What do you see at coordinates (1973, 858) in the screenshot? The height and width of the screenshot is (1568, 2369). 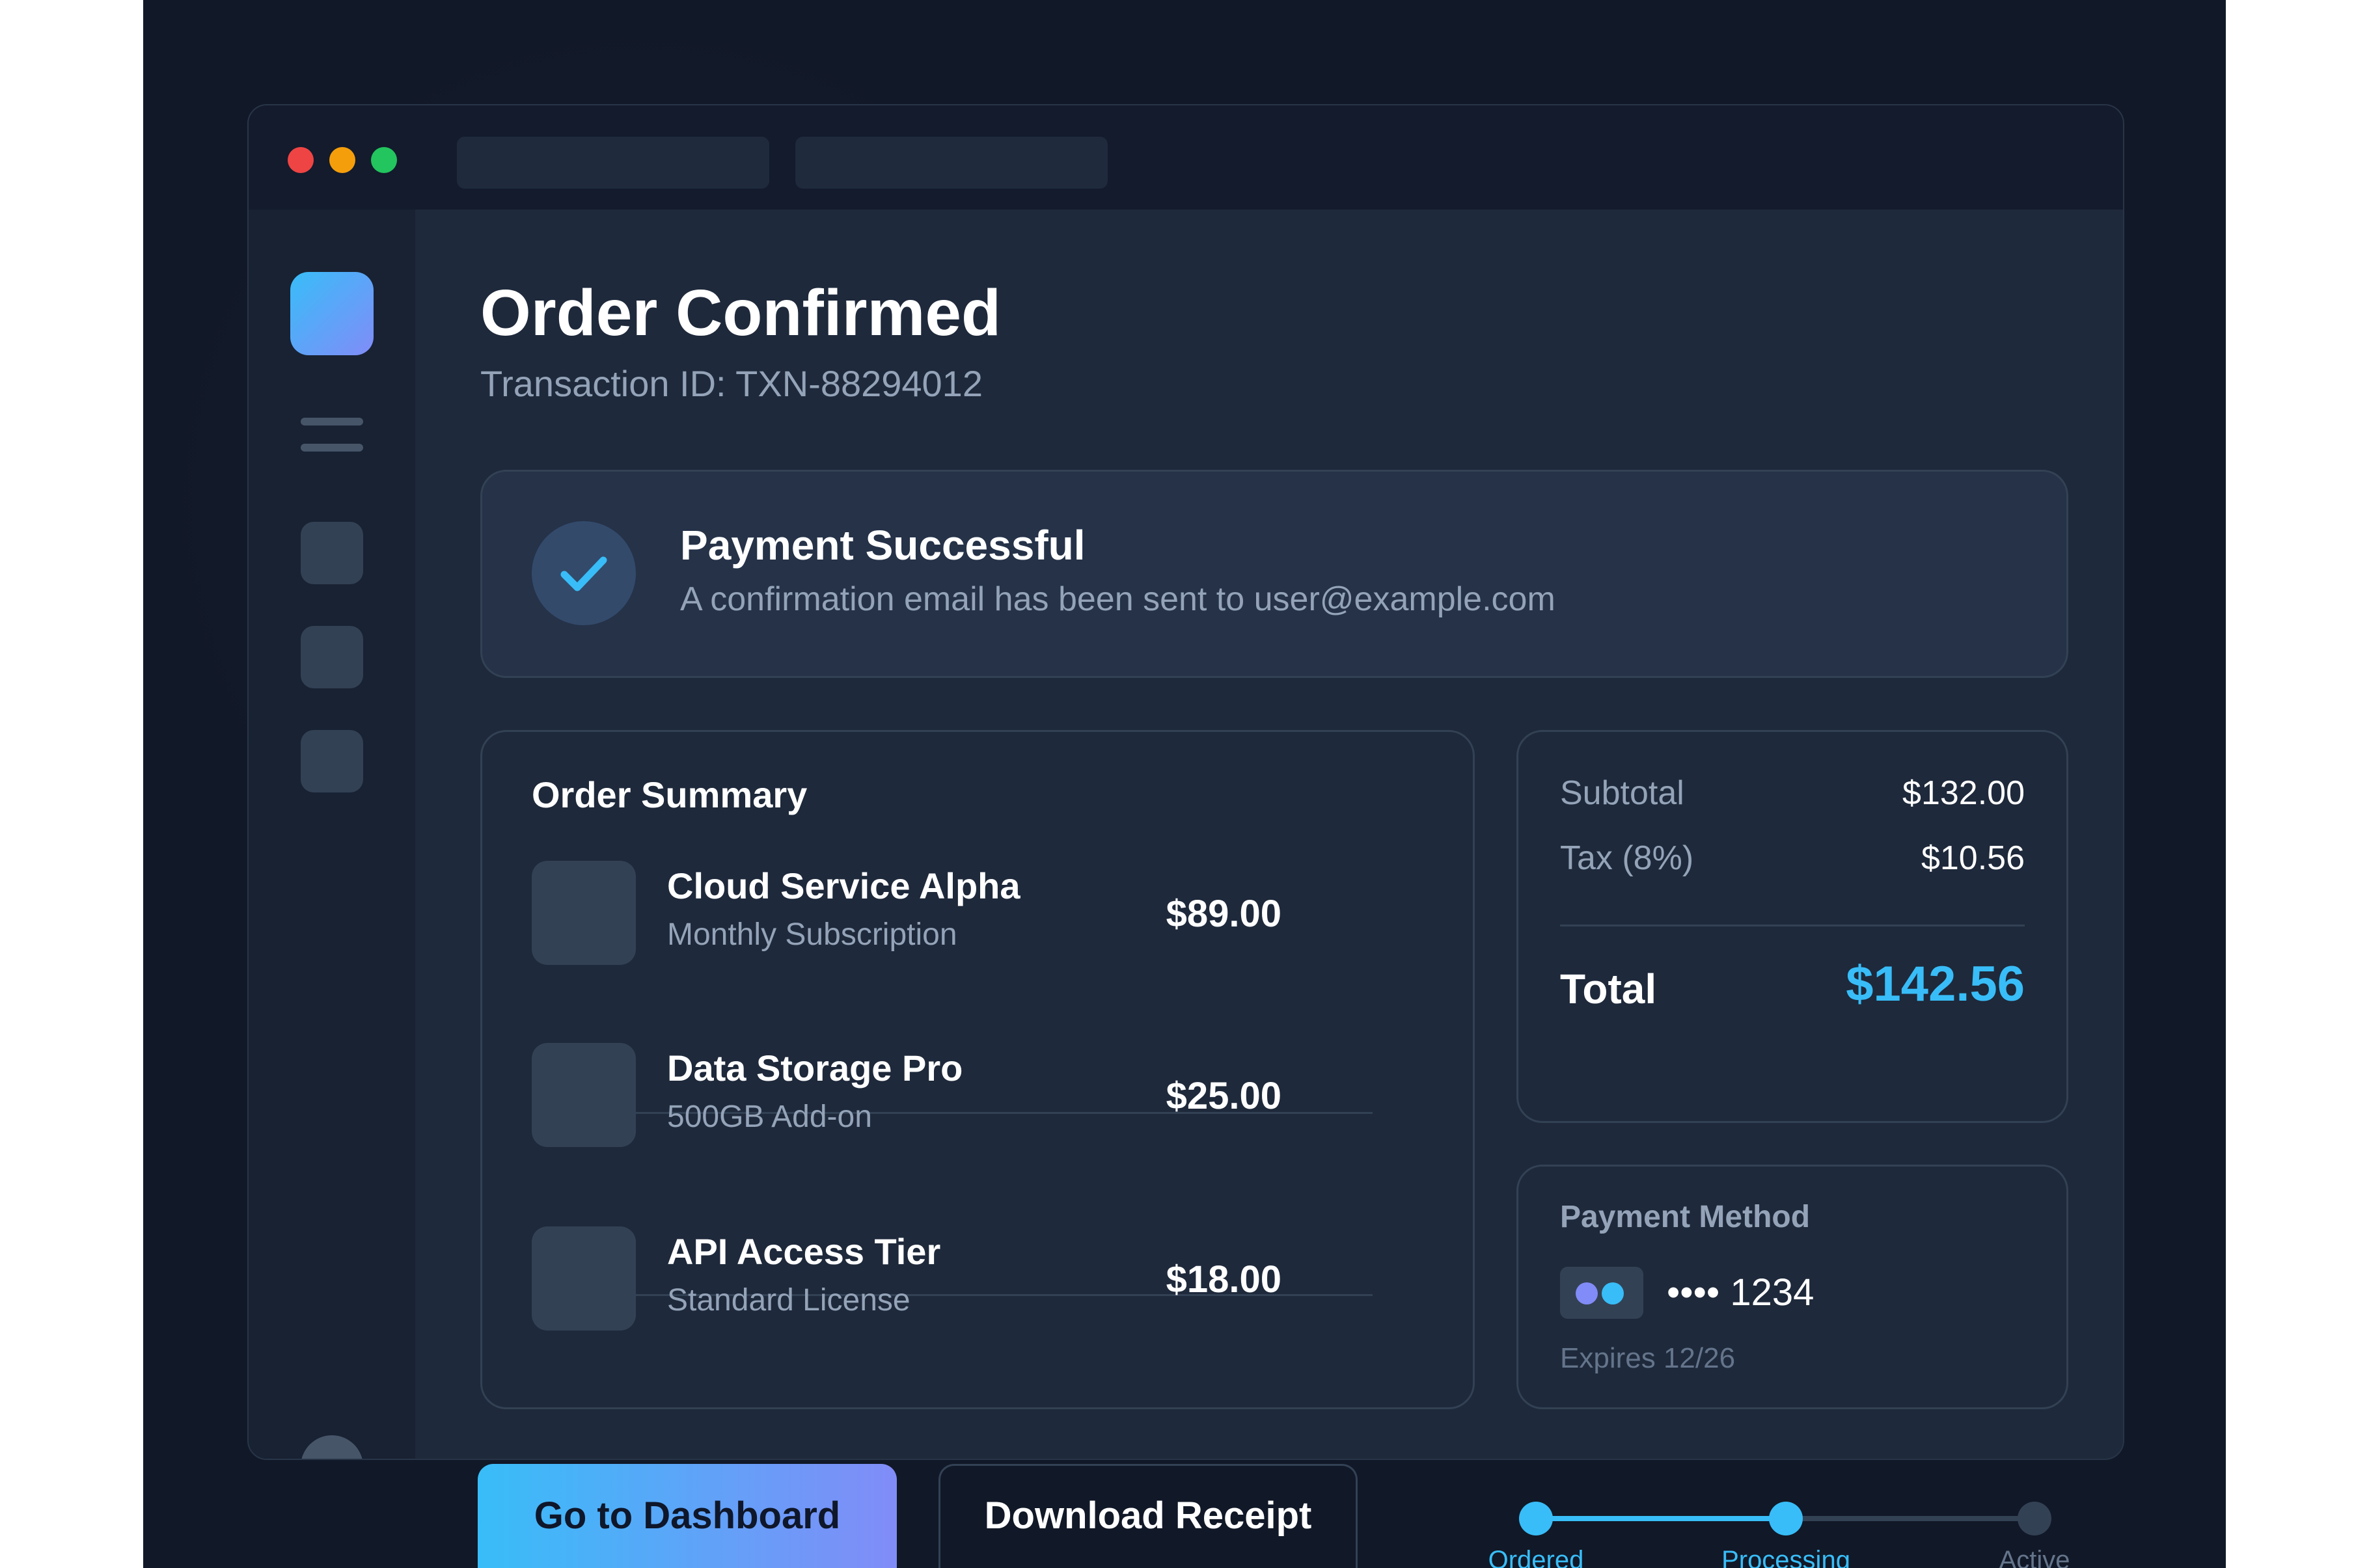 I see `tax-value: $10.56` at bounding box center [1973, 858].